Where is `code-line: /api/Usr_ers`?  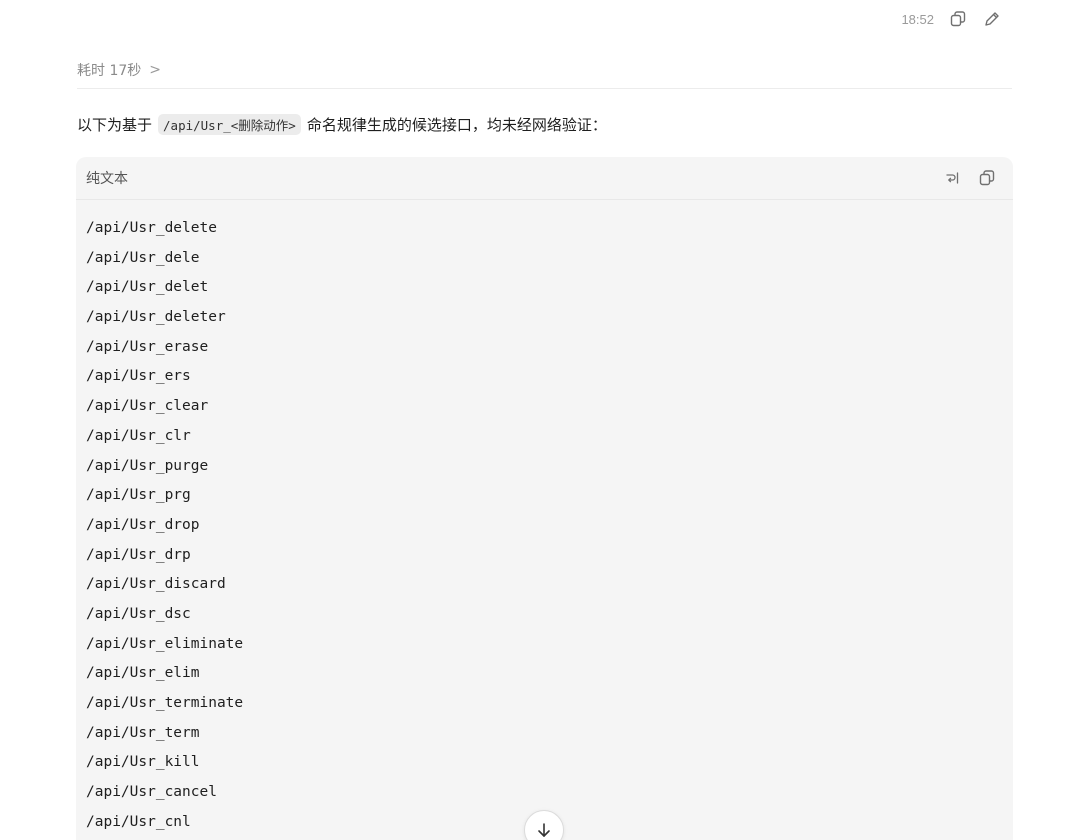
code-line: /api/Usr_ers is located at coordinates (138, 376).